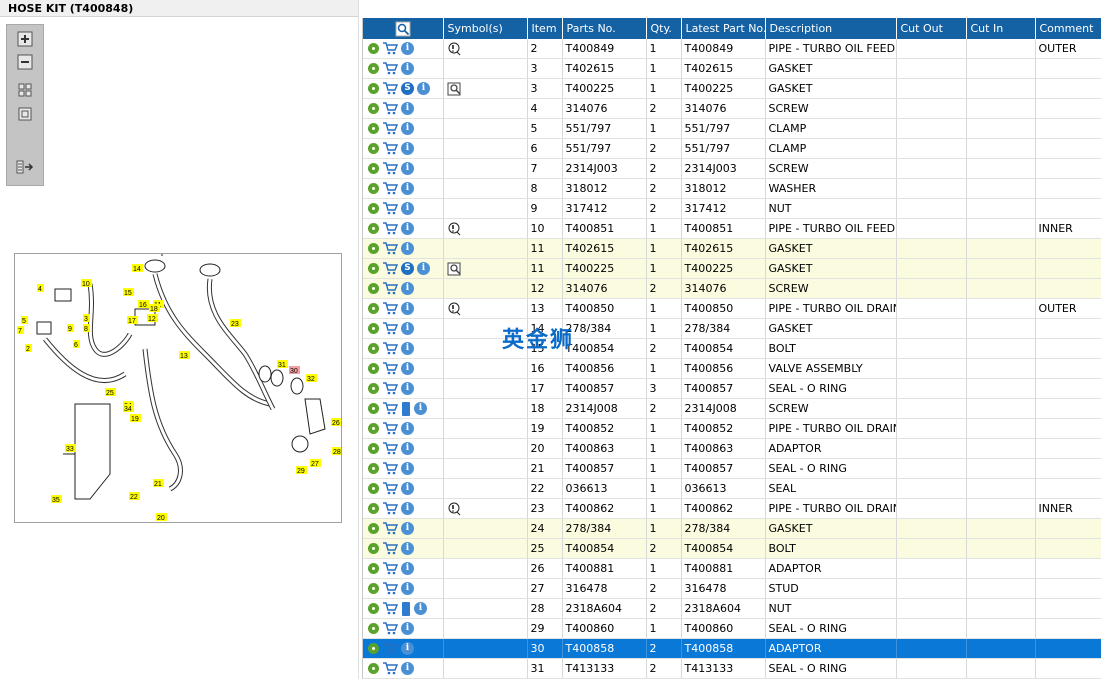 This screenshot has height=679, width=1101. Describe the element at coordinates (28, 348) in the screenshot. I see `callout-2: 2` at that location.